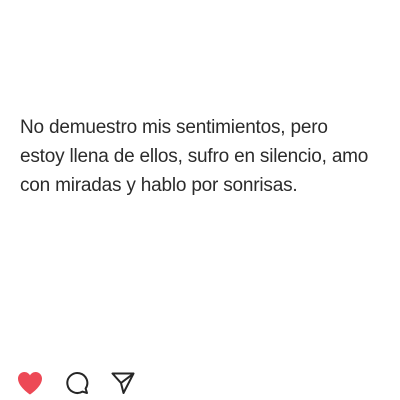  I want to click on quote-line-3: con miradas y hablo por sonrisas., so click(159, 185).